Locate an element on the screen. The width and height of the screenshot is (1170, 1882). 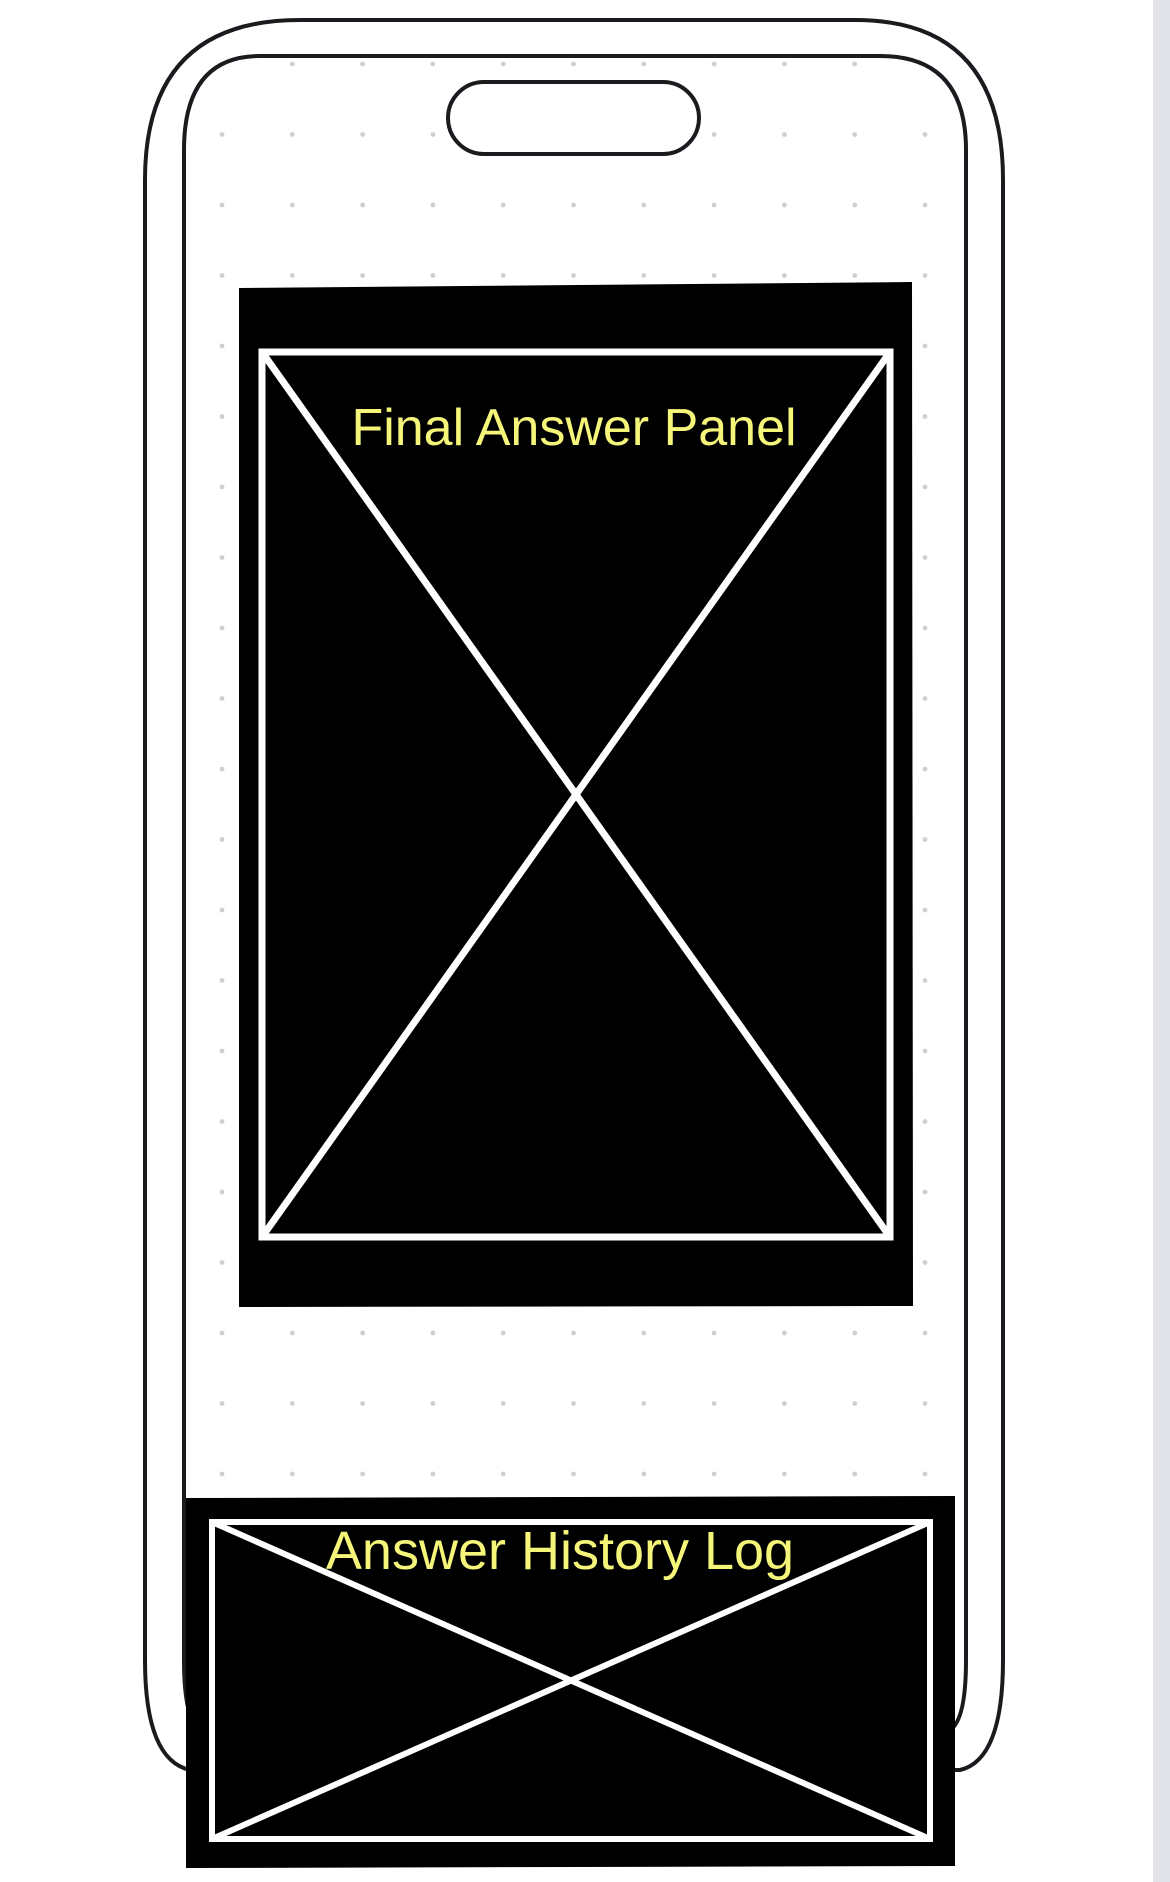
final-answer-panel-label: Final Answer Panel is located at coordinates (574, 428).